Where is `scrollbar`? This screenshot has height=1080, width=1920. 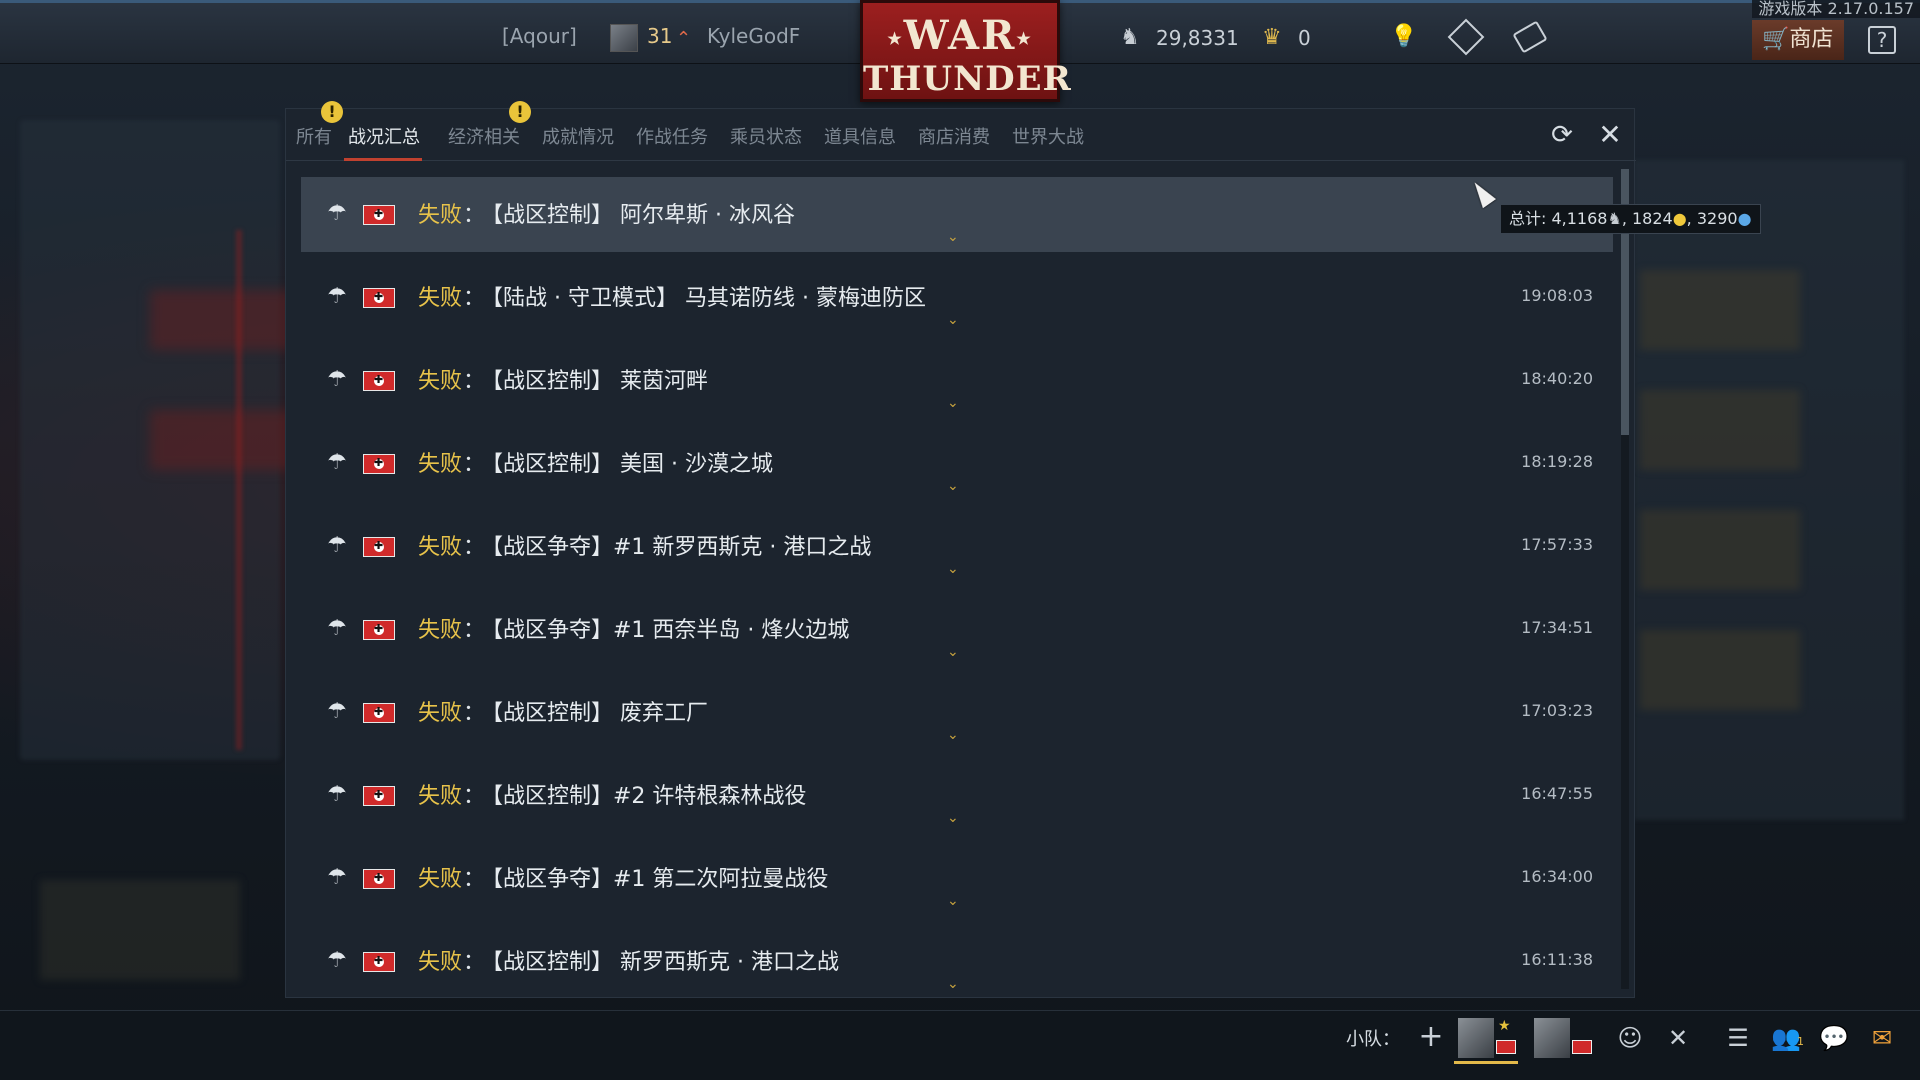
scrollbar is located at coordinates (1625, 579).